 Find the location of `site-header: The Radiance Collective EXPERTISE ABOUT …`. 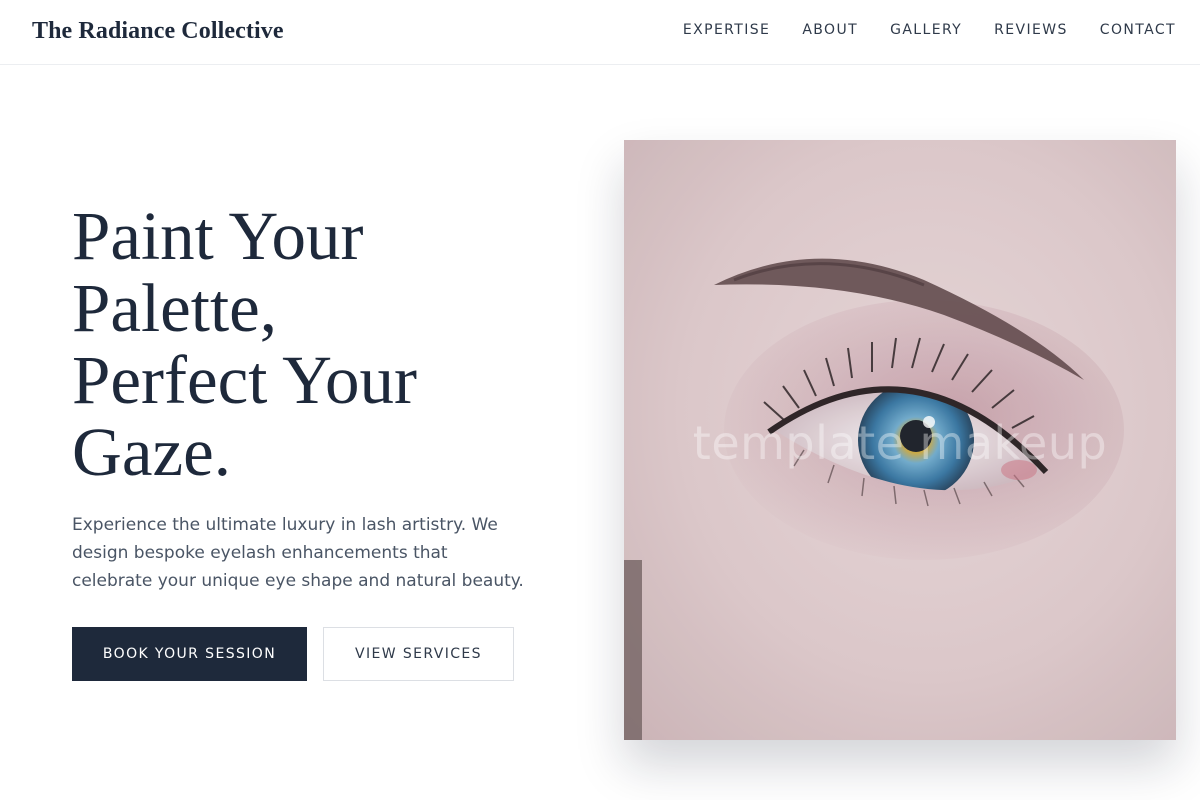

site-header: The Radiance Collective EXPERTISE ABOUT … is located at coordinates (600, 32).